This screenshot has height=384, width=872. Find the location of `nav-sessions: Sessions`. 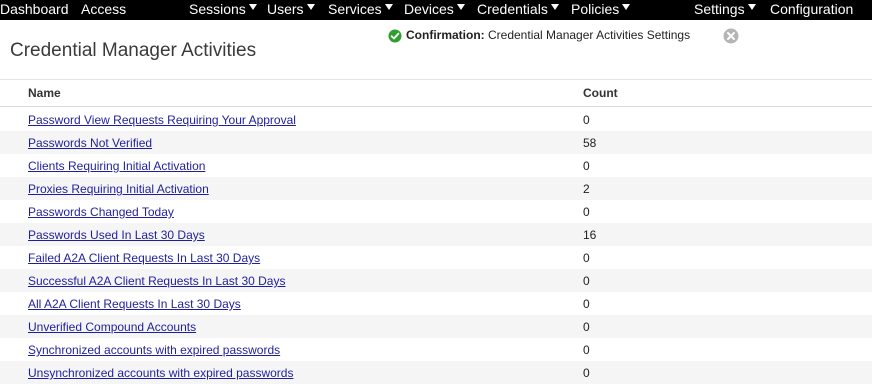

nav-sessions: Sessions is located at coordinates (223, 10).